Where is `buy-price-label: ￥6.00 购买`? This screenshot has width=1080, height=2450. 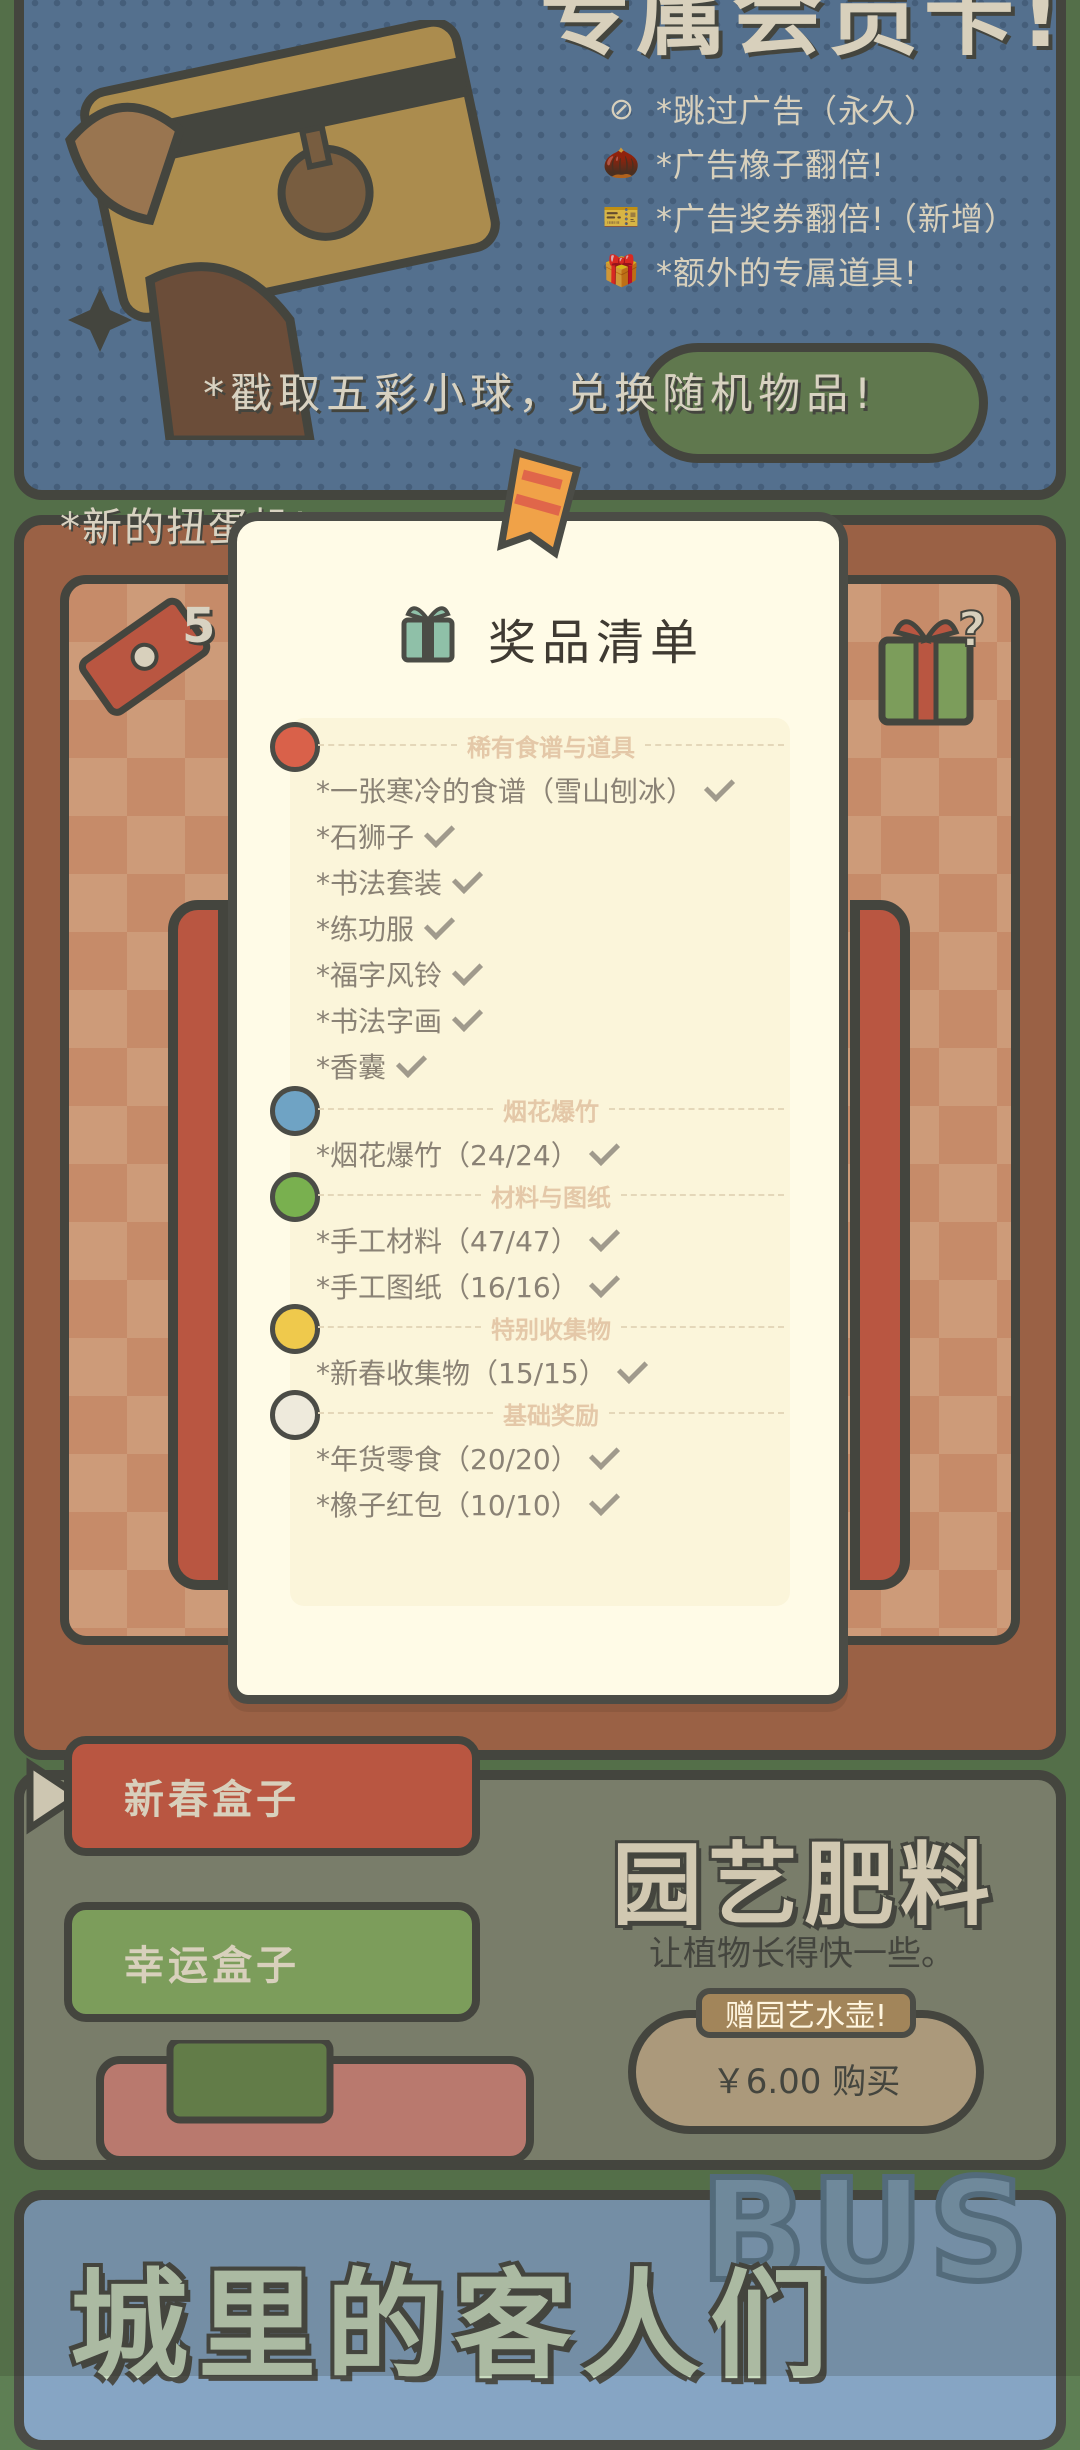 buy-price-label: ￥6.00 购买 is located at coordinates (806, 2081).